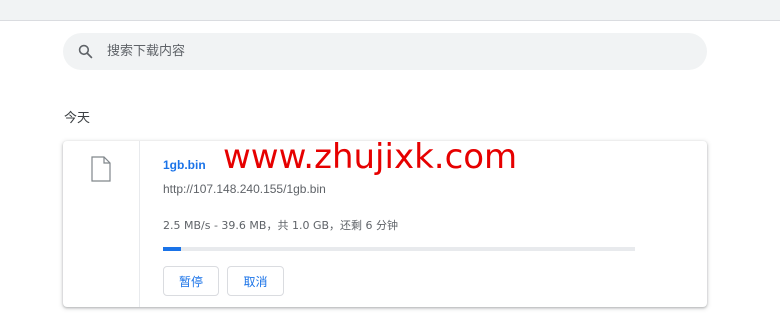 Image resolution: width=780 pixels, height=317 pixels. Describe the element at coordinates (370, 157) in the screenshot. I see `watermark-text: www.zhujixk.com` at that location.